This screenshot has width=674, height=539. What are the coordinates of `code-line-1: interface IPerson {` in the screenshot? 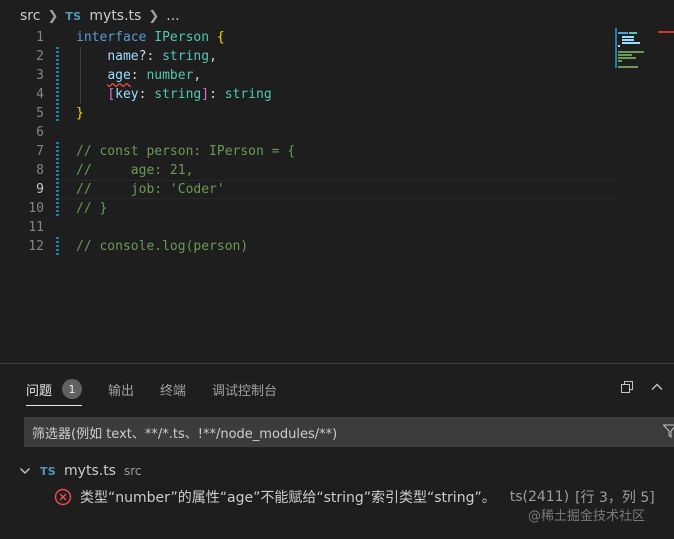 It's located at (185, 37).